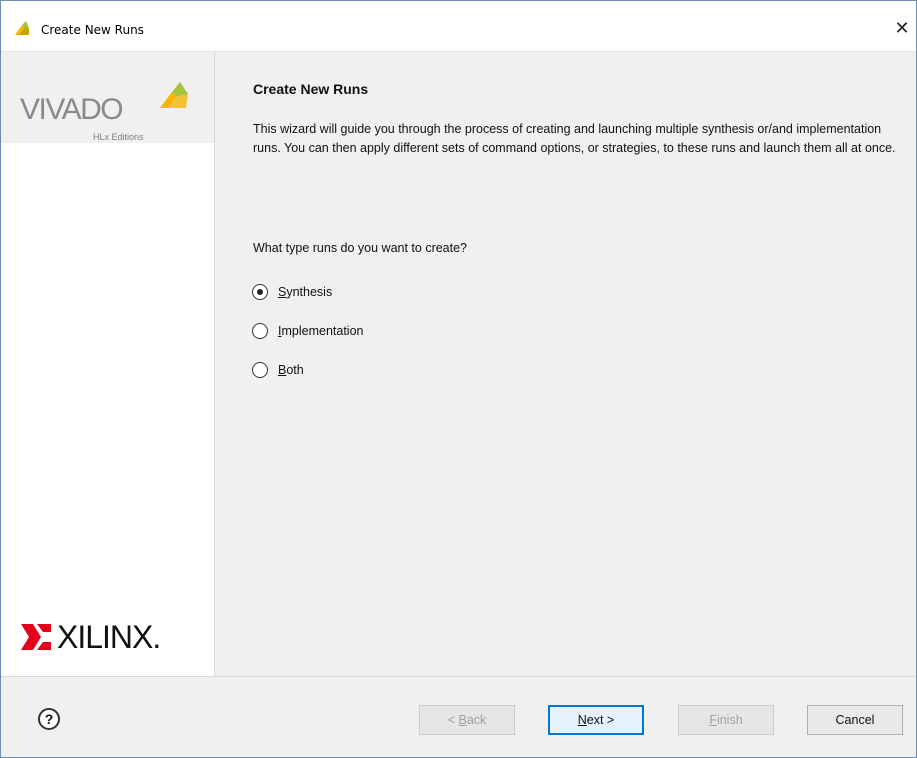  Describe the element at coordinates (309, 292) in the screenshot. I see `label-rest: ynthesis` at that location.